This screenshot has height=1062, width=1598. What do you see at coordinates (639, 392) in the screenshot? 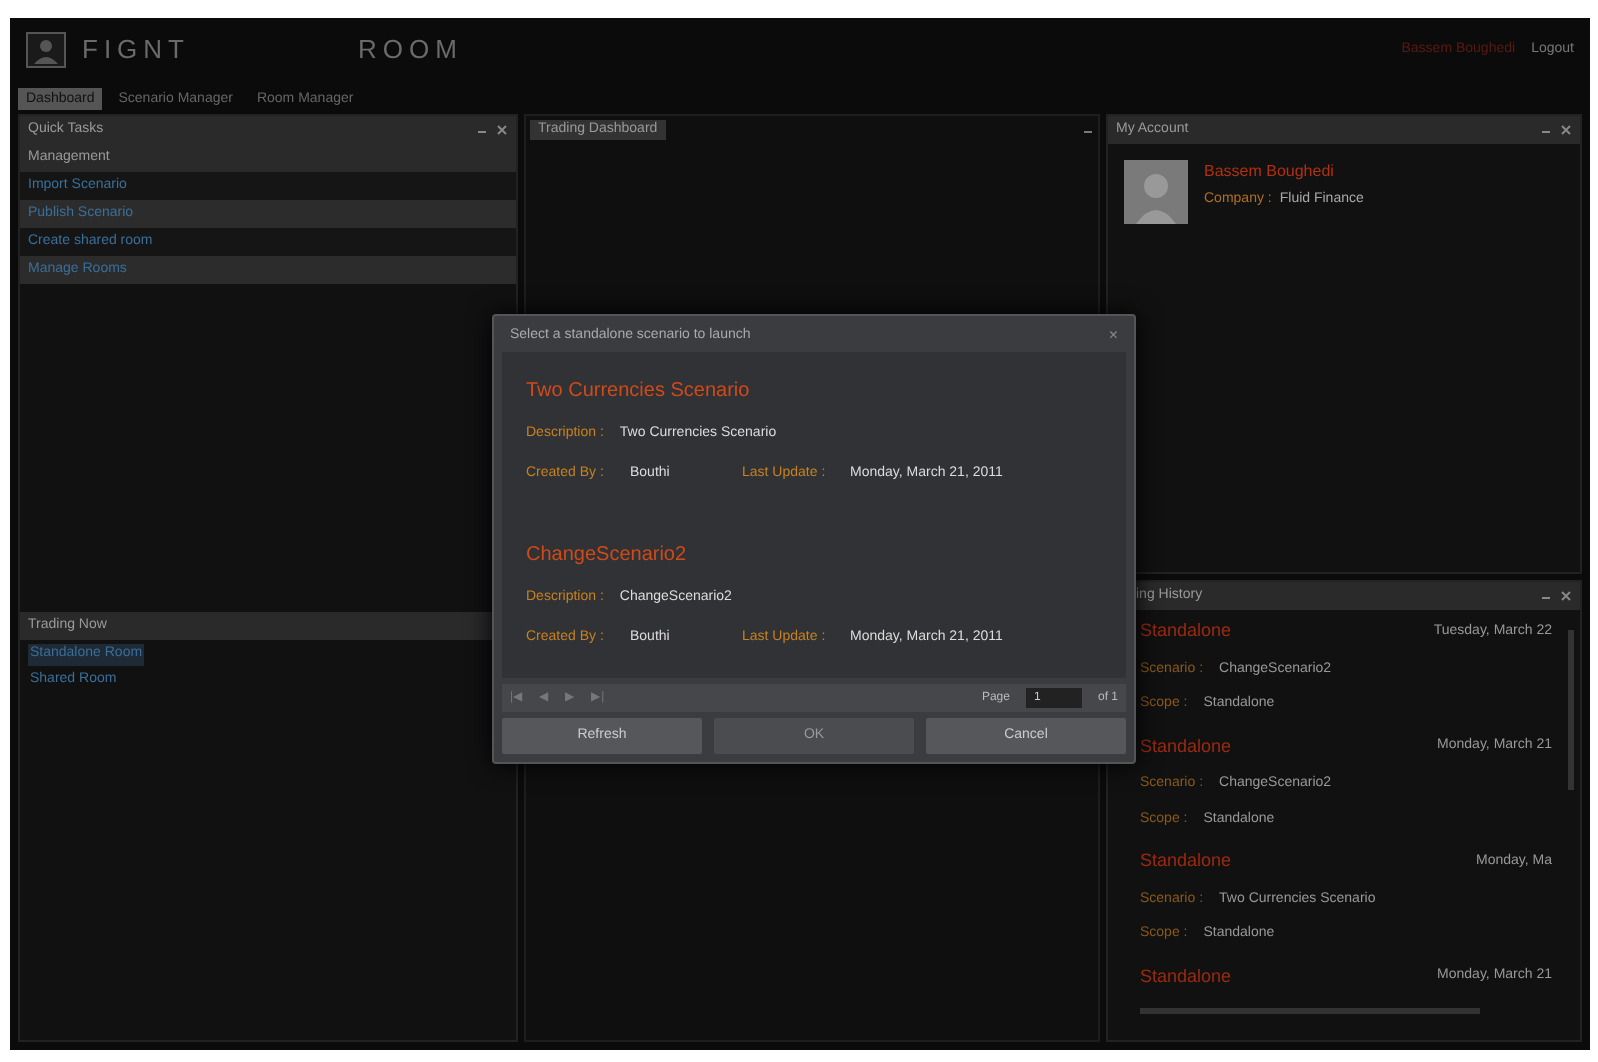
I see `scenario-name: Two Currencies Scenario` at bounding box center [639, 392].